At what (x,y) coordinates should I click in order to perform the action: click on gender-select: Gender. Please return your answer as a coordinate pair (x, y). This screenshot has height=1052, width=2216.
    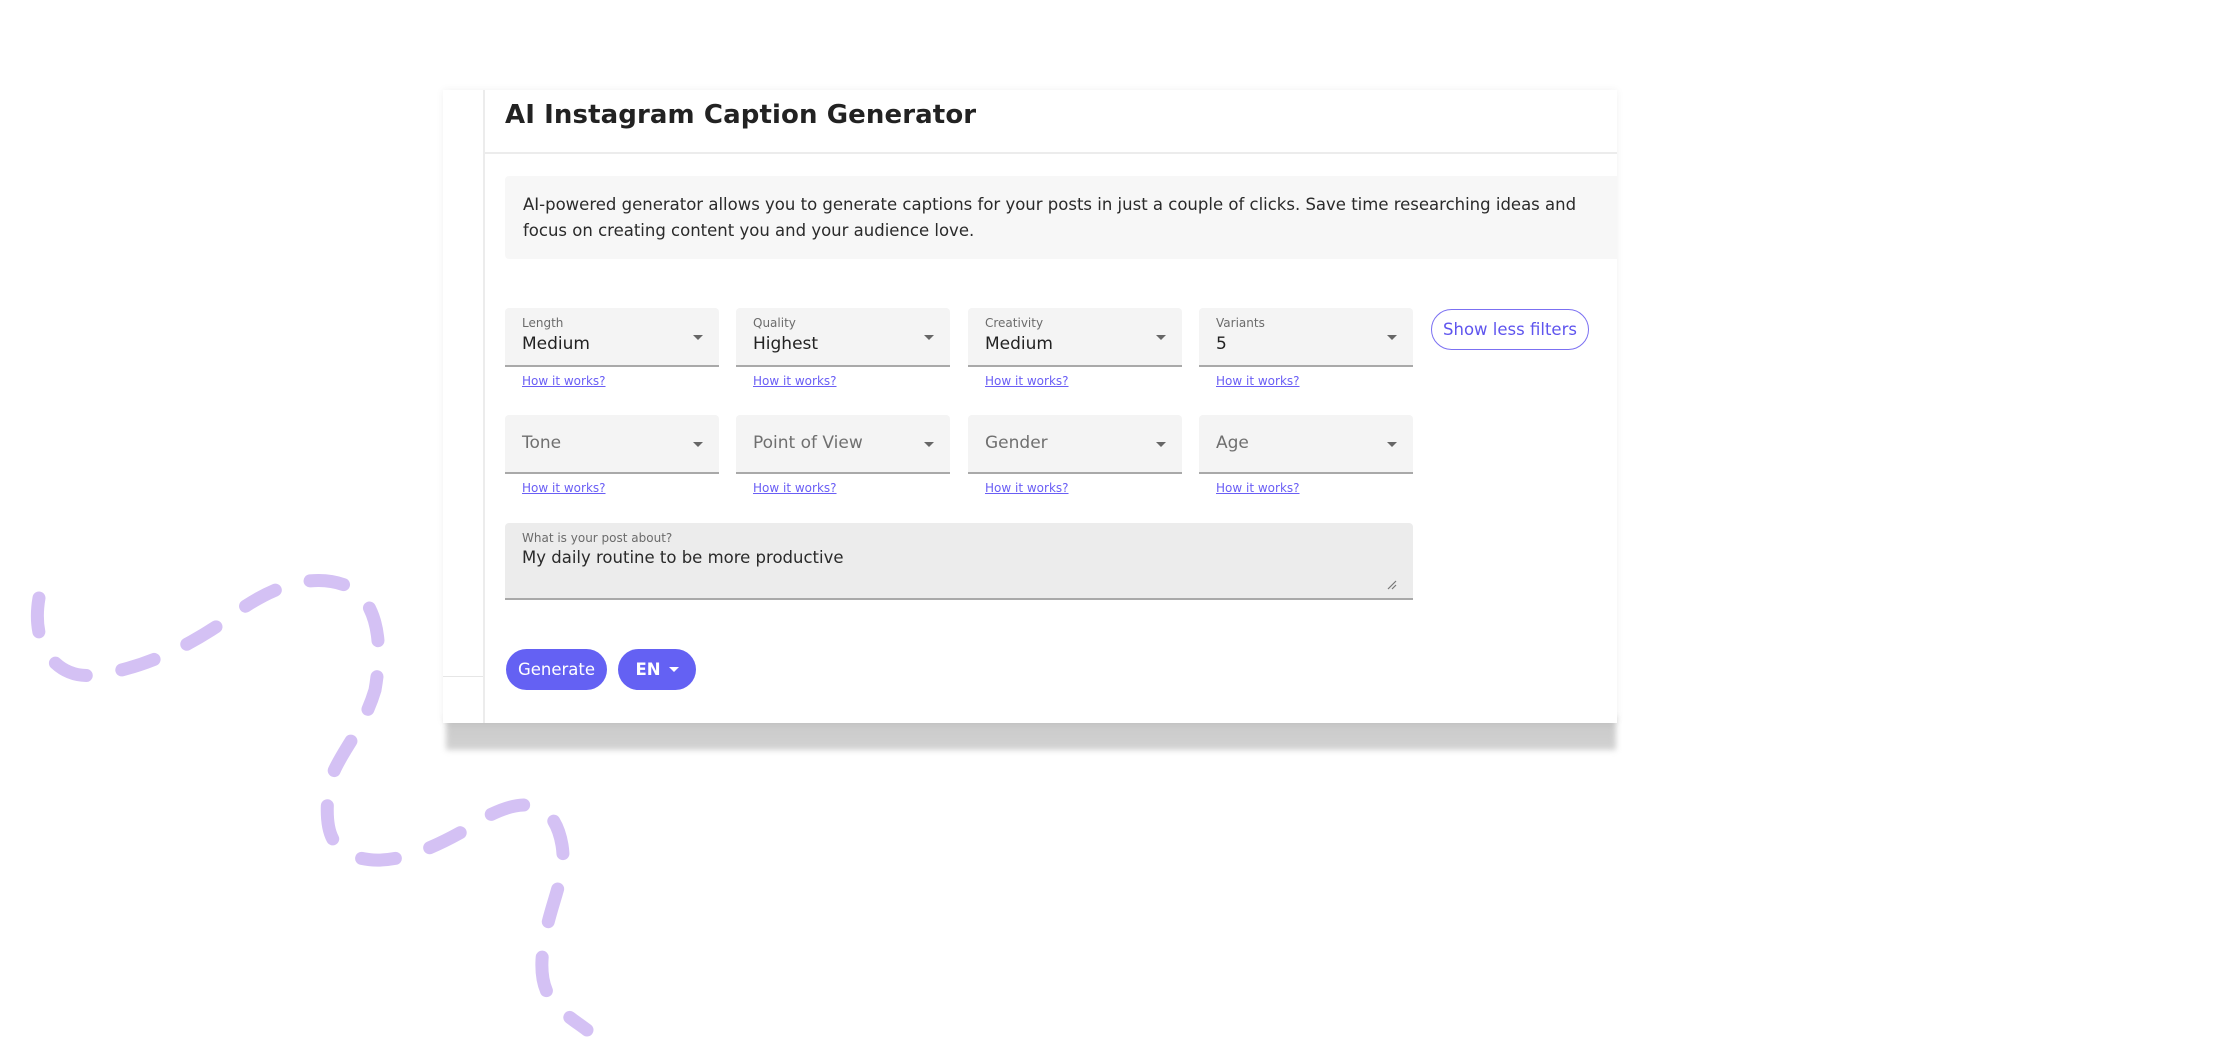
    Looking at the image, I should click on (1075, 444).